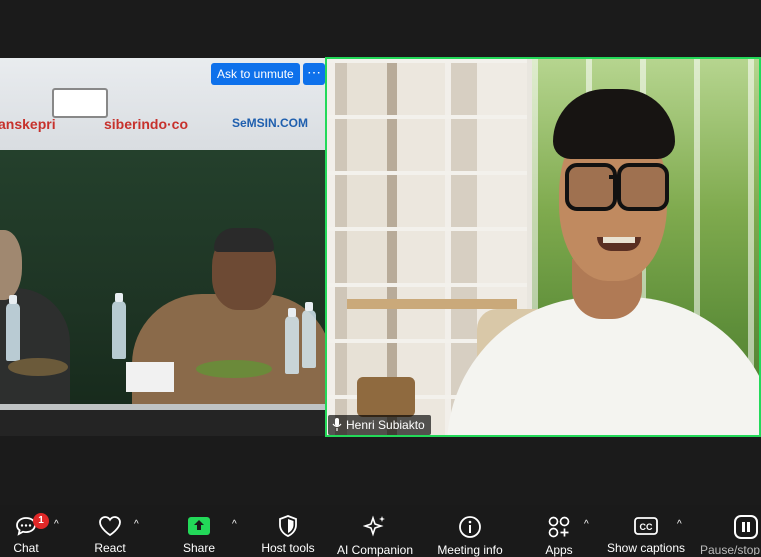  I want to click on sparkle-icon, so click(375, 527).